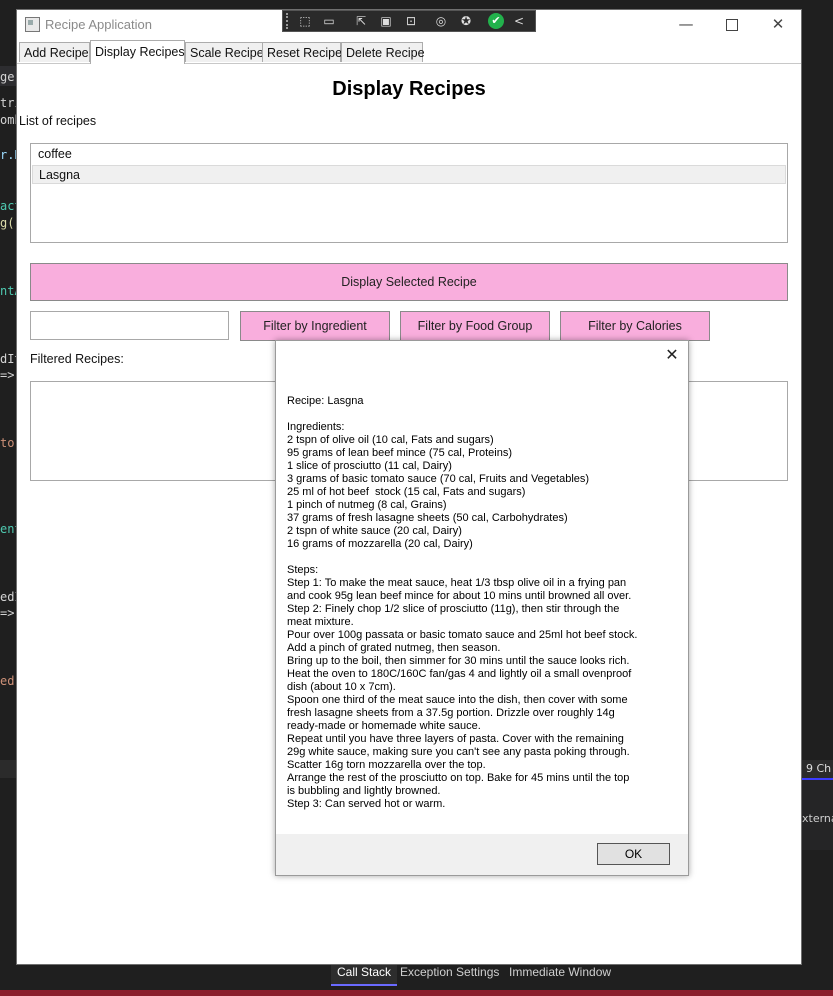 The height and width of the screenshot is (996, 833). What do you see at coordinates (32, 24) in the screenshot?
I see `app-icon` at bounding box center [32, 24].